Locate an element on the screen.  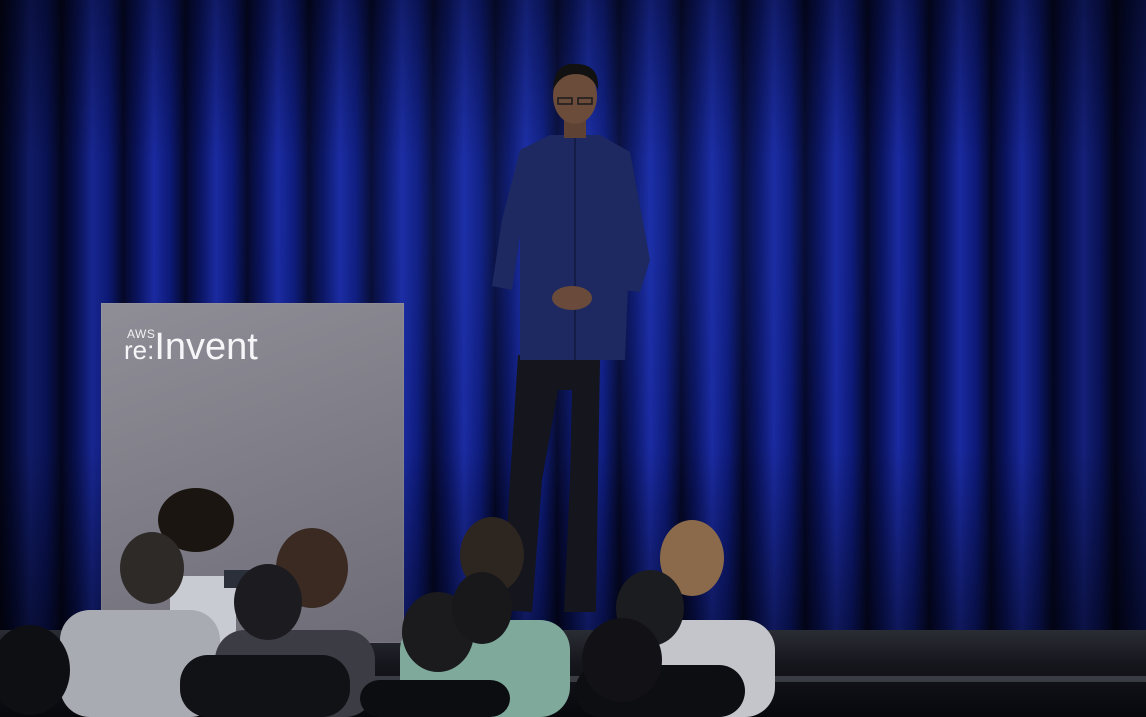
speaker-shirt is located at coordinates (571, 247).